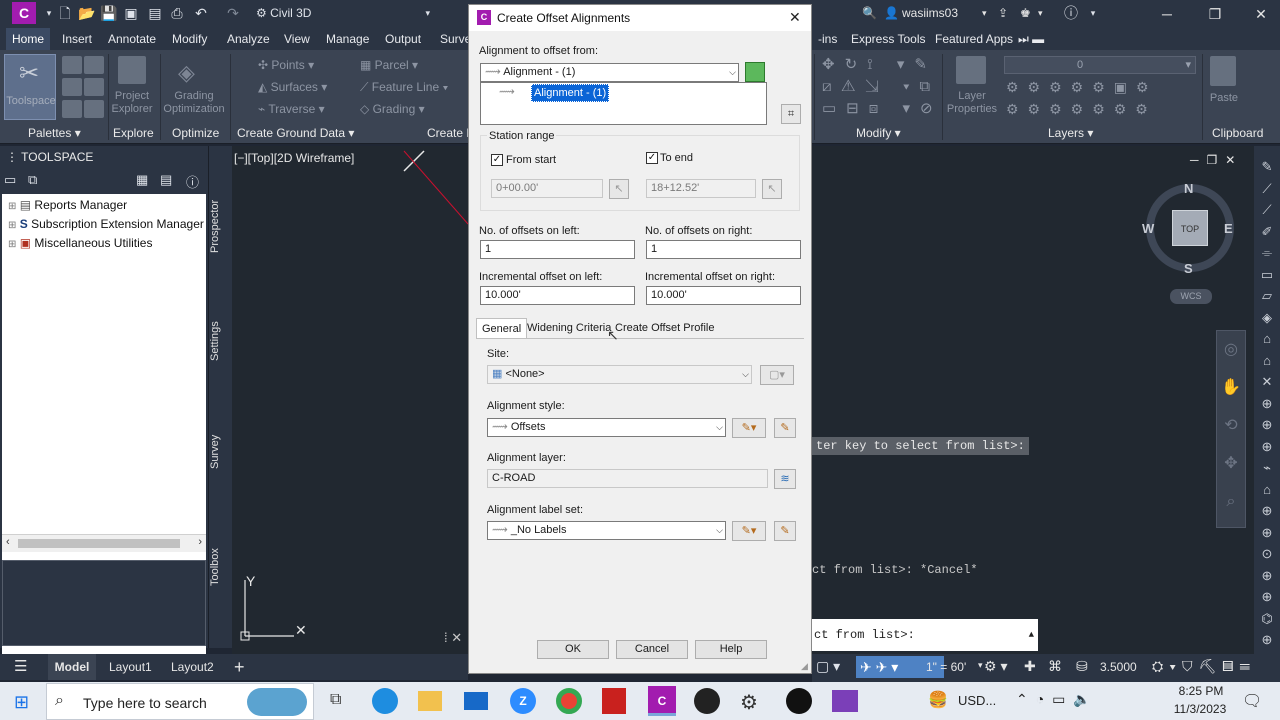 Image resolution: width=1280 pixels, height=720 pixels. Describe the element at coordinates (606, 530) in the screenshot. I see `label-set-dropdown: ⟿ _No Labels ⌵` at that location.